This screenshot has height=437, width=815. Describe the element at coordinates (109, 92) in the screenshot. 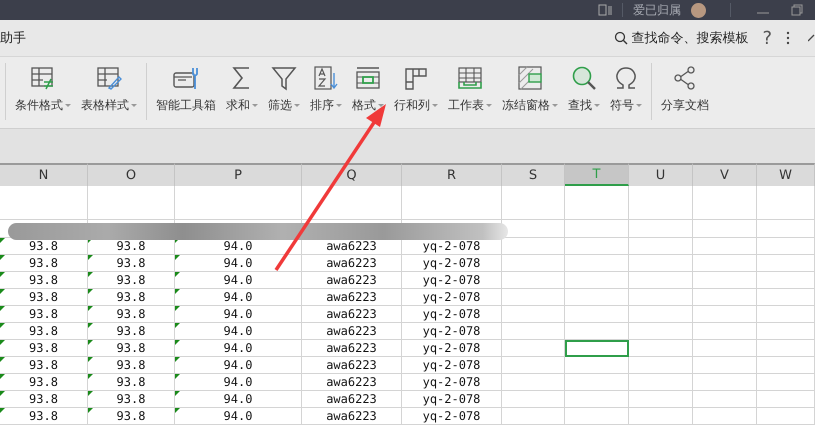

I see `ribbon-button: 表格样式` at that location.